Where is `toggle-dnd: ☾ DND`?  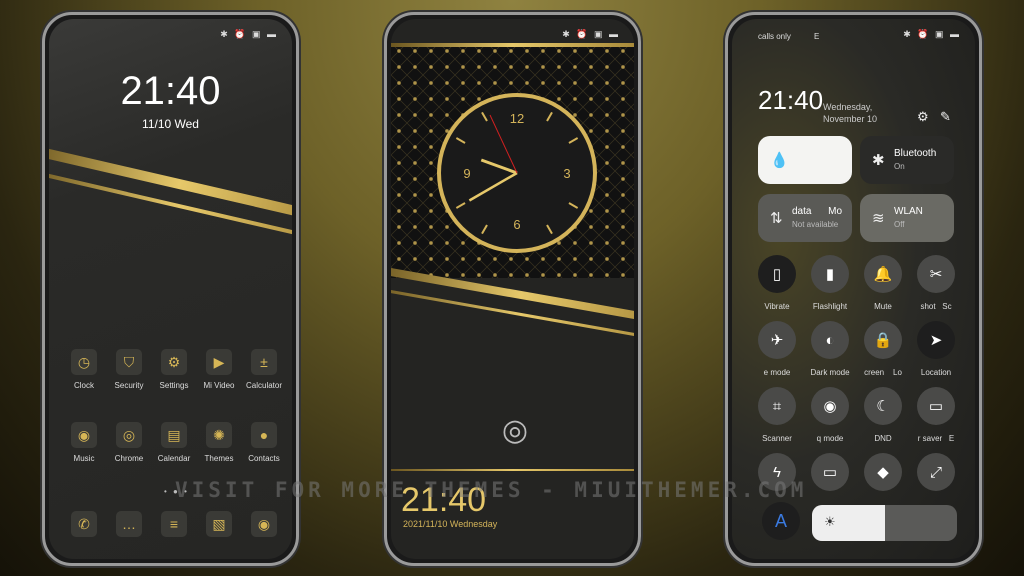
toggle-dnd: ☾ DND is located at coordinates (883, 415).